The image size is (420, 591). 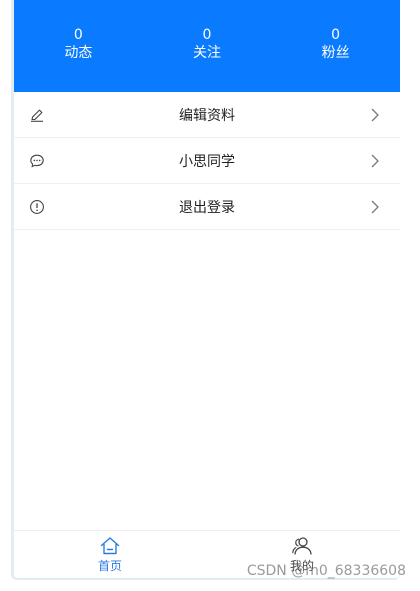 I want to click on stat-followers: 0 粉丝, so click(x=336, y=31).